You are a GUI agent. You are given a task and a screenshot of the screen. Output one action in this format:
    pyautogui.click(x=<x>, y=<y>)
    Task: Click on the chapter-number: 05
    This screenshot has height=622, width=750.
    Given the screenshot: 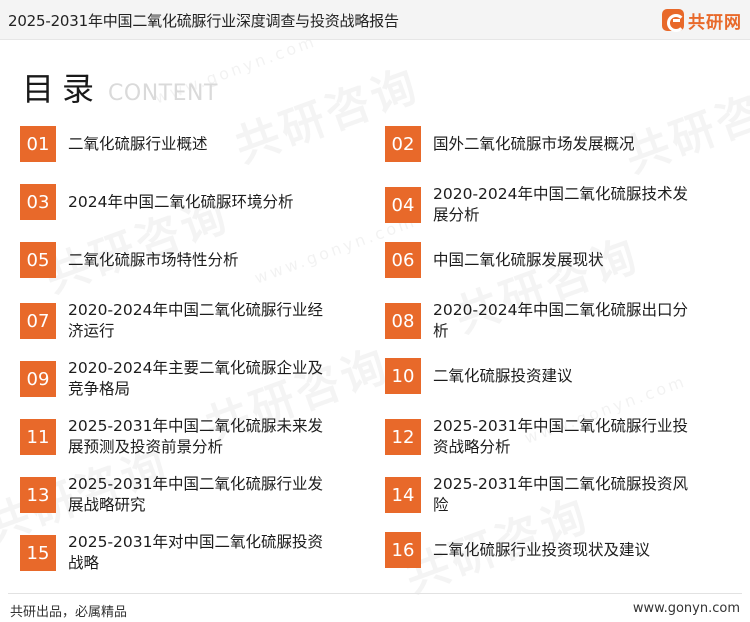 What is the action you would take?
    pyautogui.click(x=38, y=260)
    